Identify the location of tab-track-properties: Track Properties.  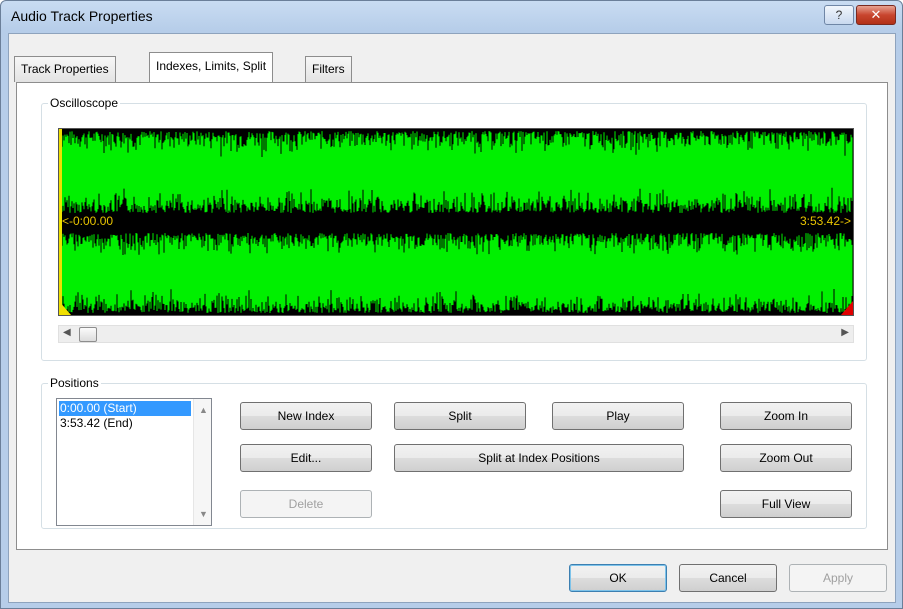
(65, 69).